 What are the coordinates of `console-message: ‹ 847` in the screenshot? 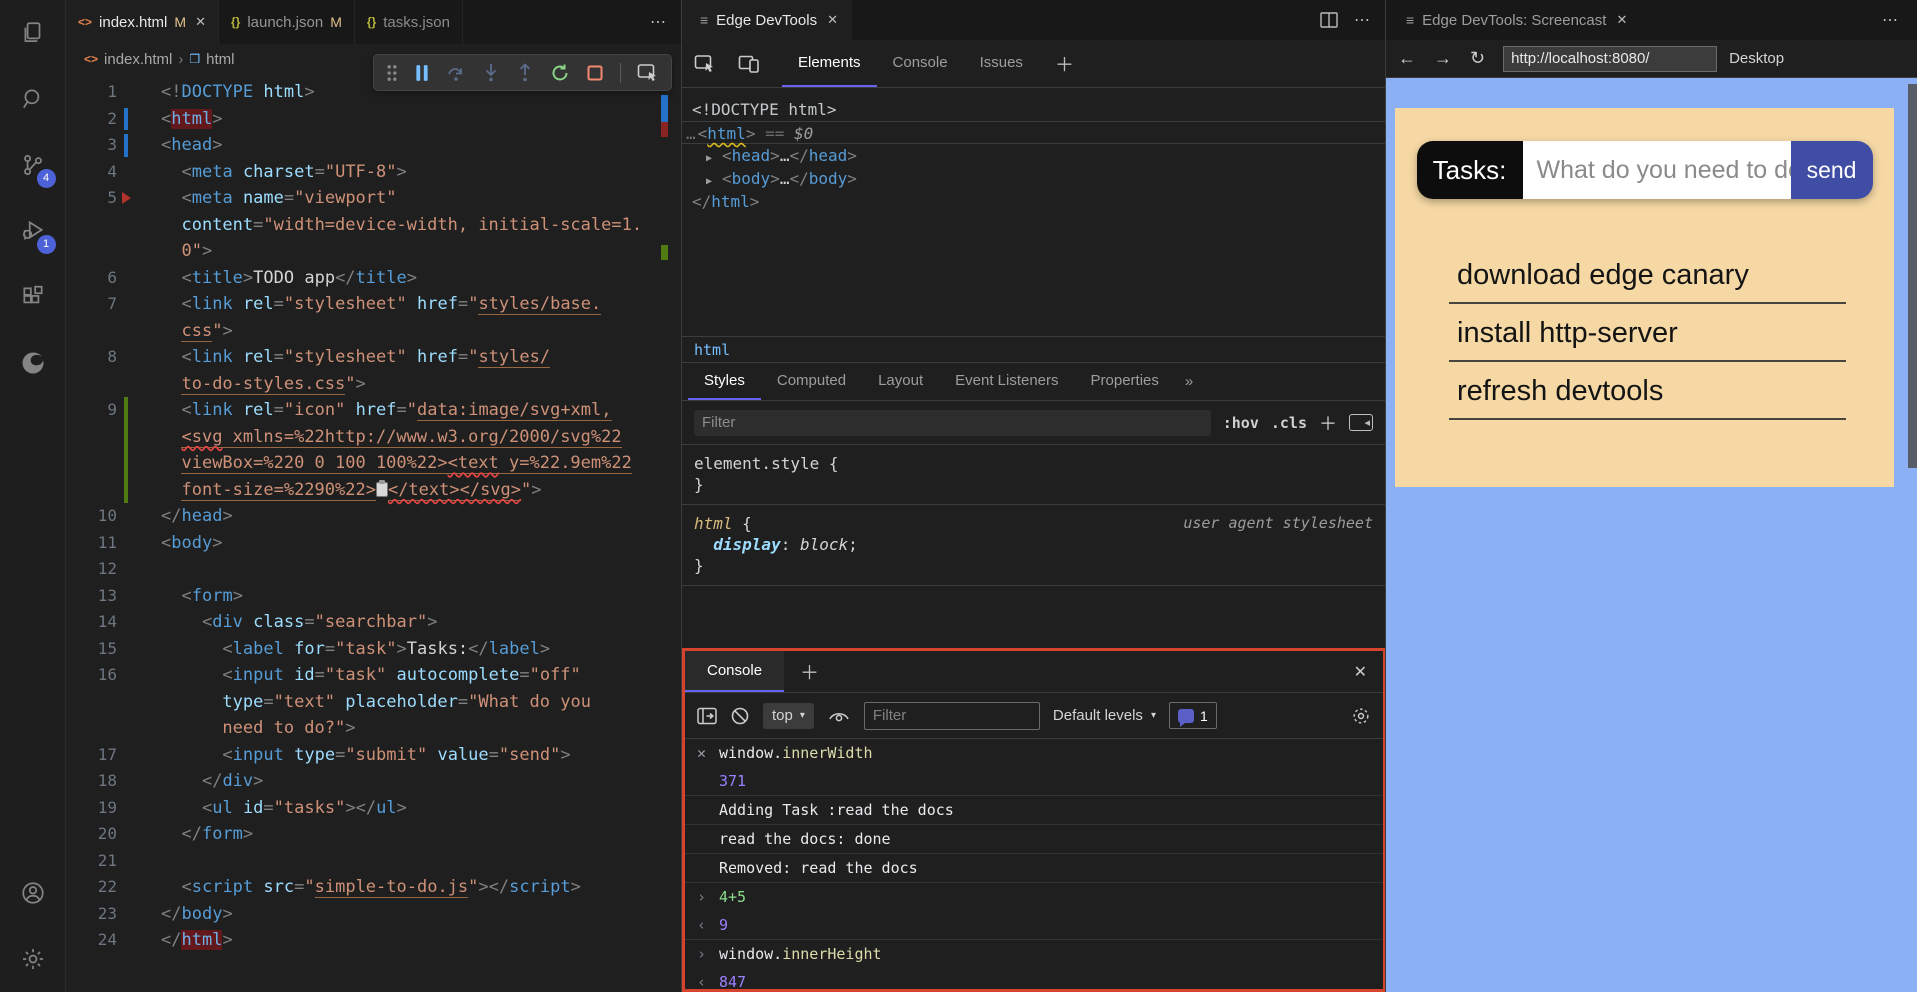 It's located at (1034, 978).